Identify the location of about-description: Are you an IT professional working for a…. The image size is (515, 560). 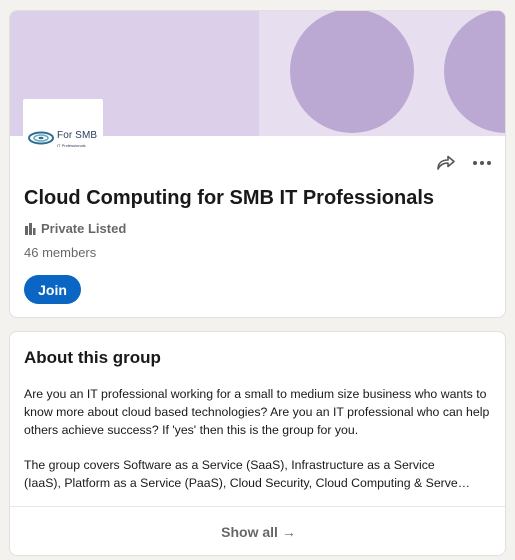
(257, 412).